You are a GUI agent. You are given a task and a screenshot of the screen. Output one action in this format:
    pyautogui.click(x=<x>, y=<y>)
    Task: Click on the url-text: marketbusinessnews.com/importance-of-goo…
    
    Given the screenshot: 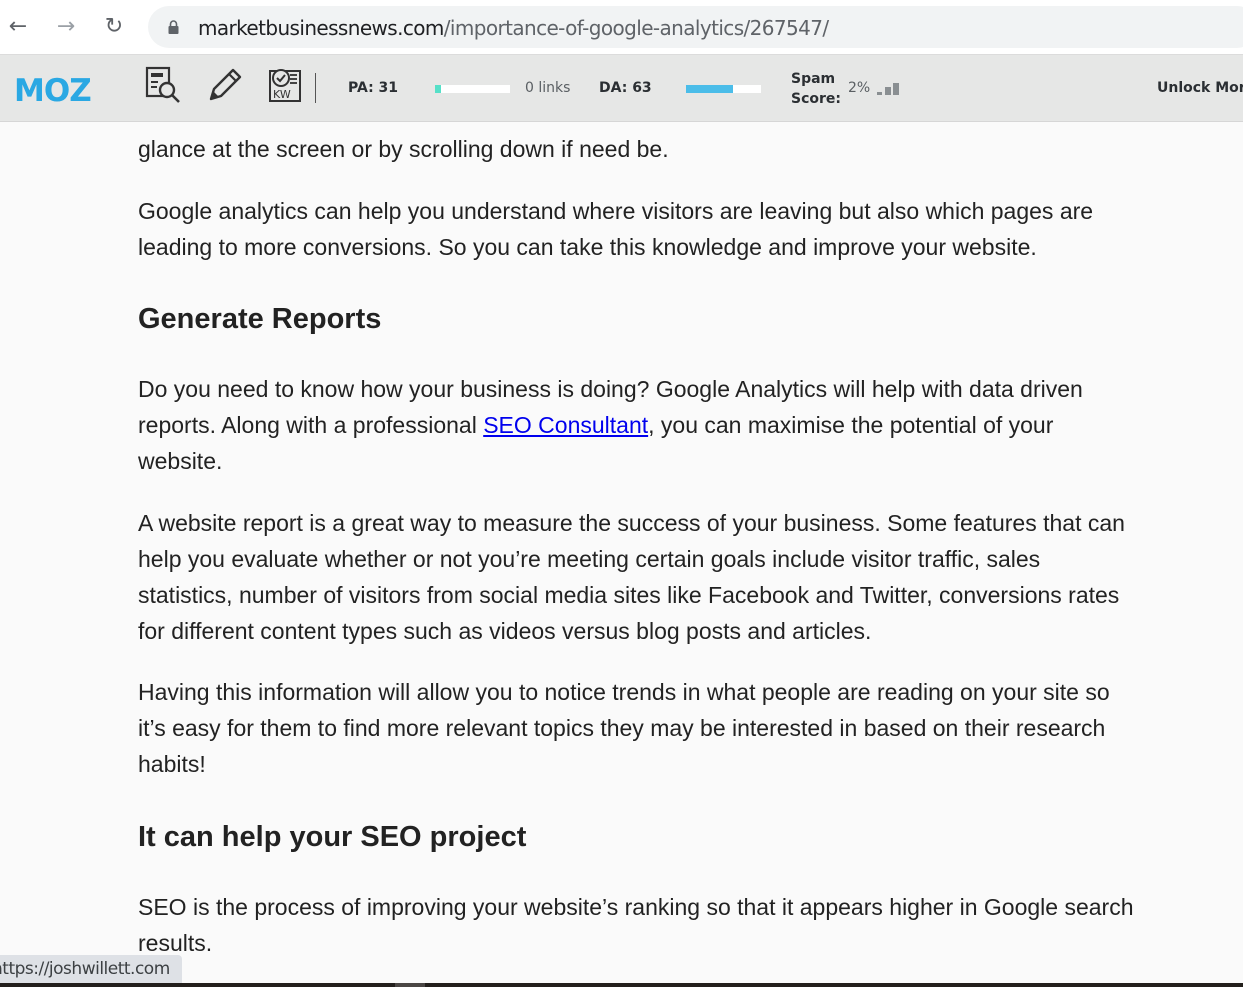 What is the action you would take?
    pyautogui.click(x=513, y=28)
    